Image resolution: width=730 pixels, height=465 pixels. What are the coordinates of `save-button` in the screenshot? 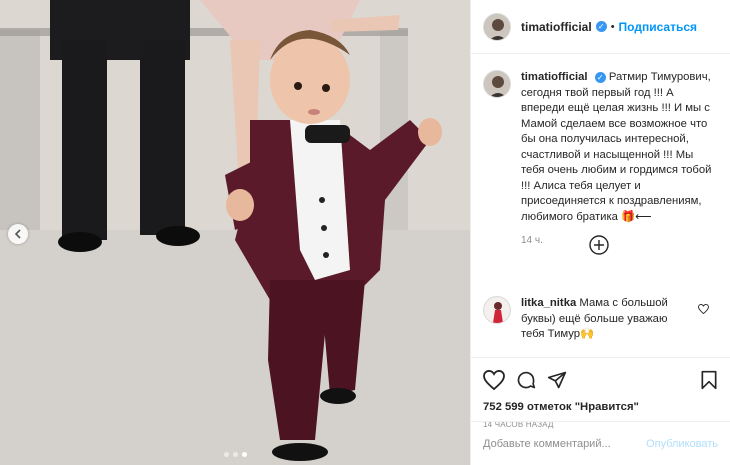 It's located at (709, 380).